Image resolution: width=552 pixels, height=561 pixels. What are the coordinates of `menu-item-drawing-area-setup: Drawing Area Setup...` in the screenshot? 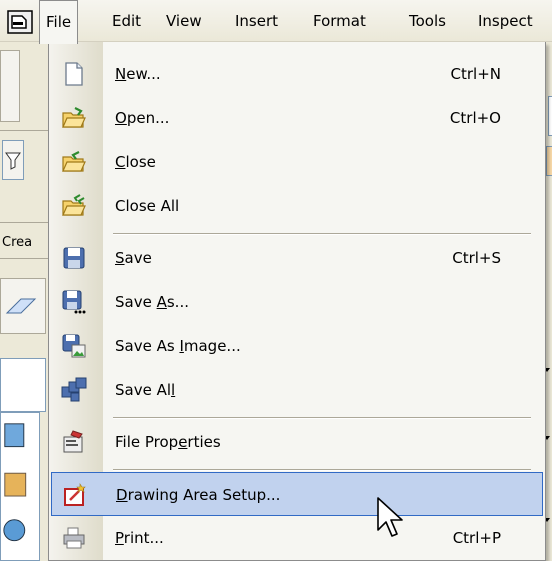 It's located at (297, 494).